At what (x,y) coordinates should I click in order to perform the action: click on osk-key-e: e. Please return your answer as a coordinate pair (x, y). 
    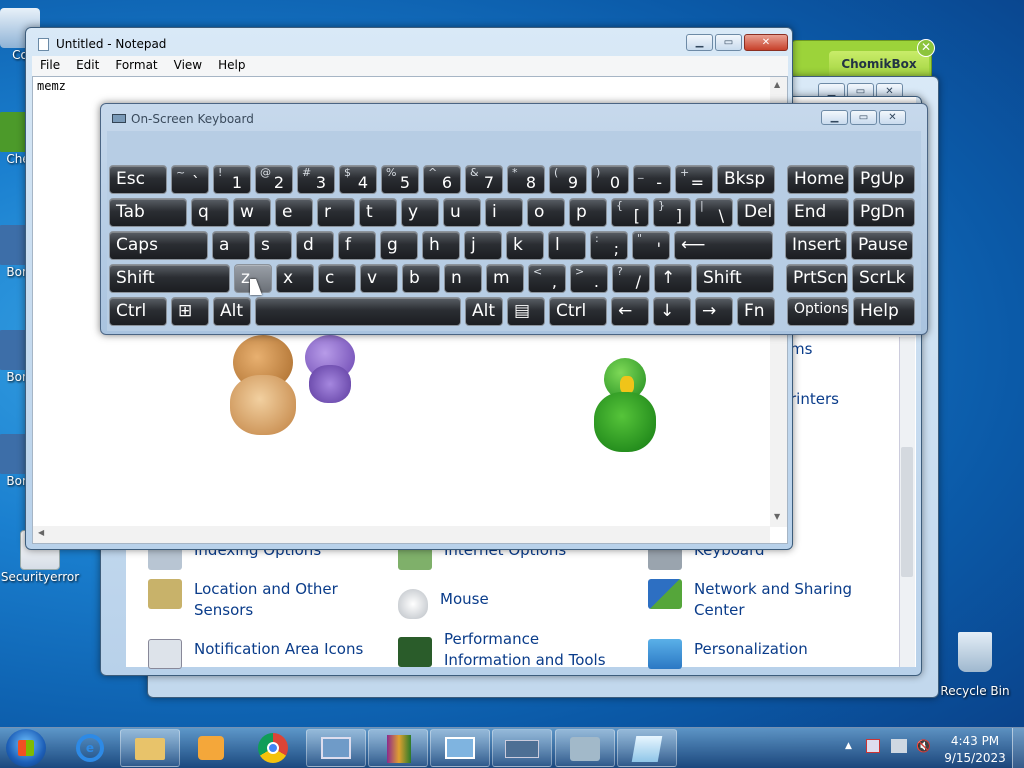
    Looking at the image, I should click on (294, 212).